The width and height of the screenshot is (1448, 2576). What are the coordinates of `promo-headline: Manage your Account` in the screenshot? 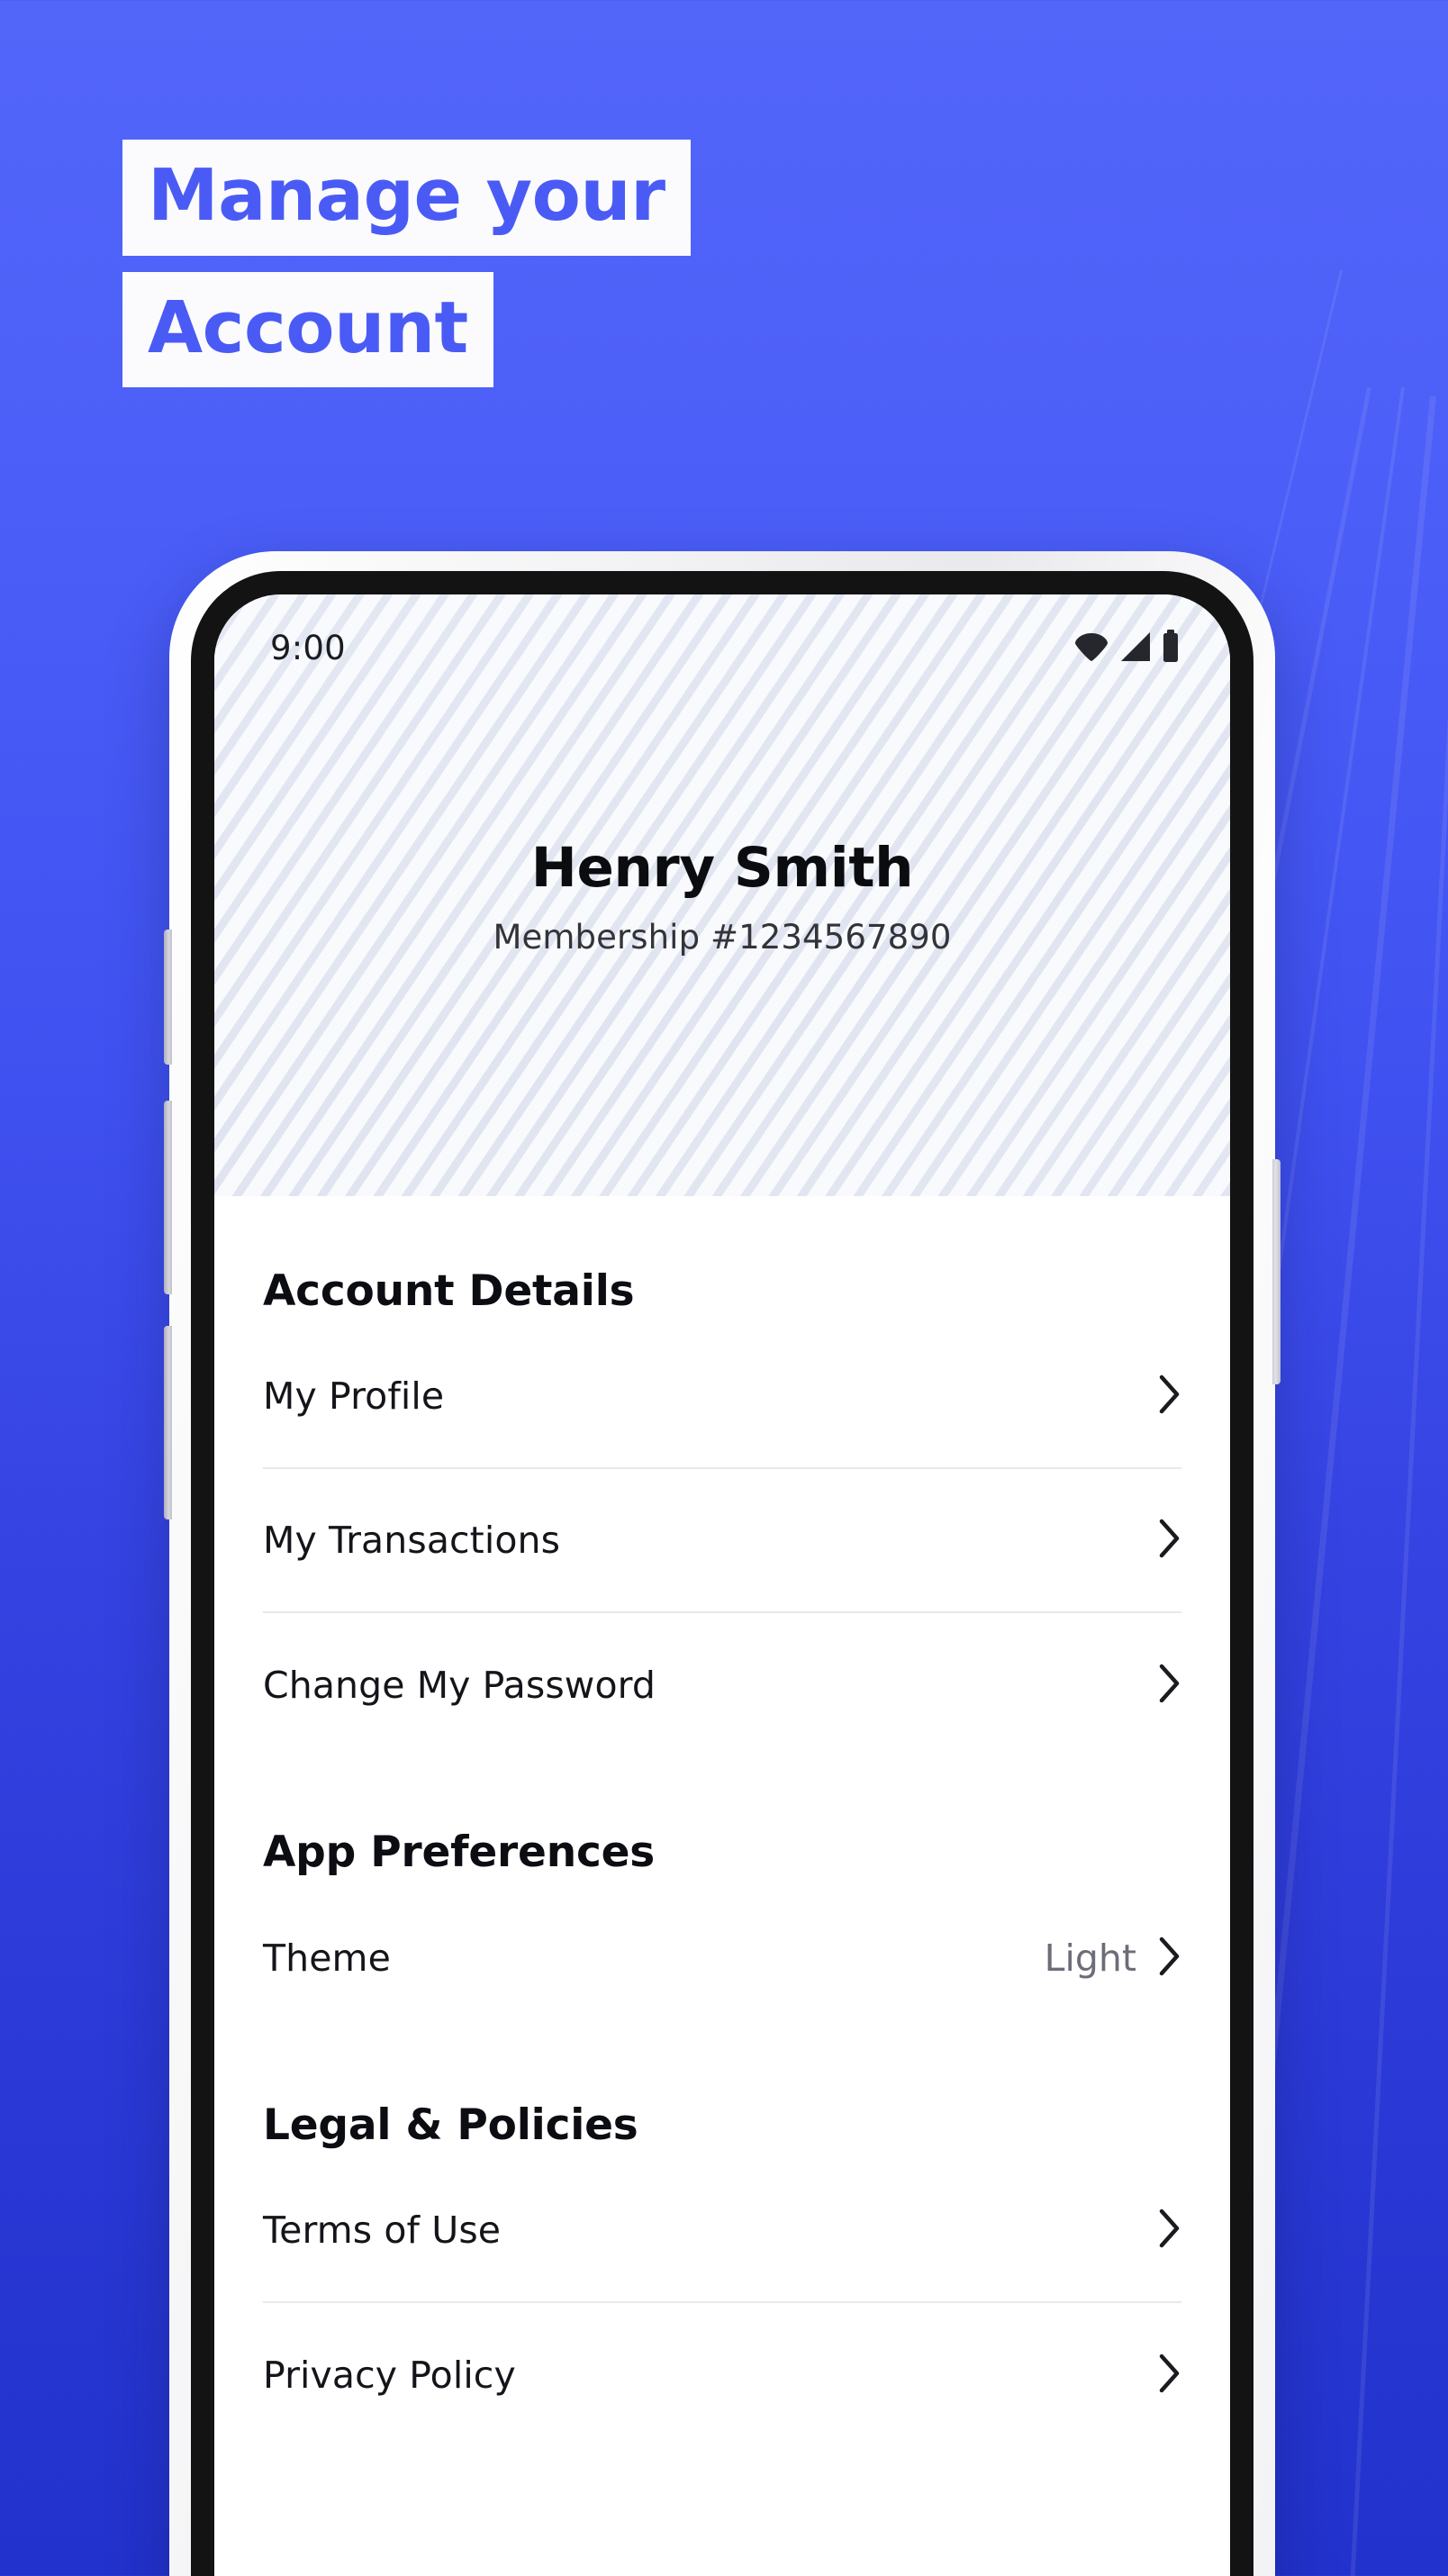 It's located at (406, 264).